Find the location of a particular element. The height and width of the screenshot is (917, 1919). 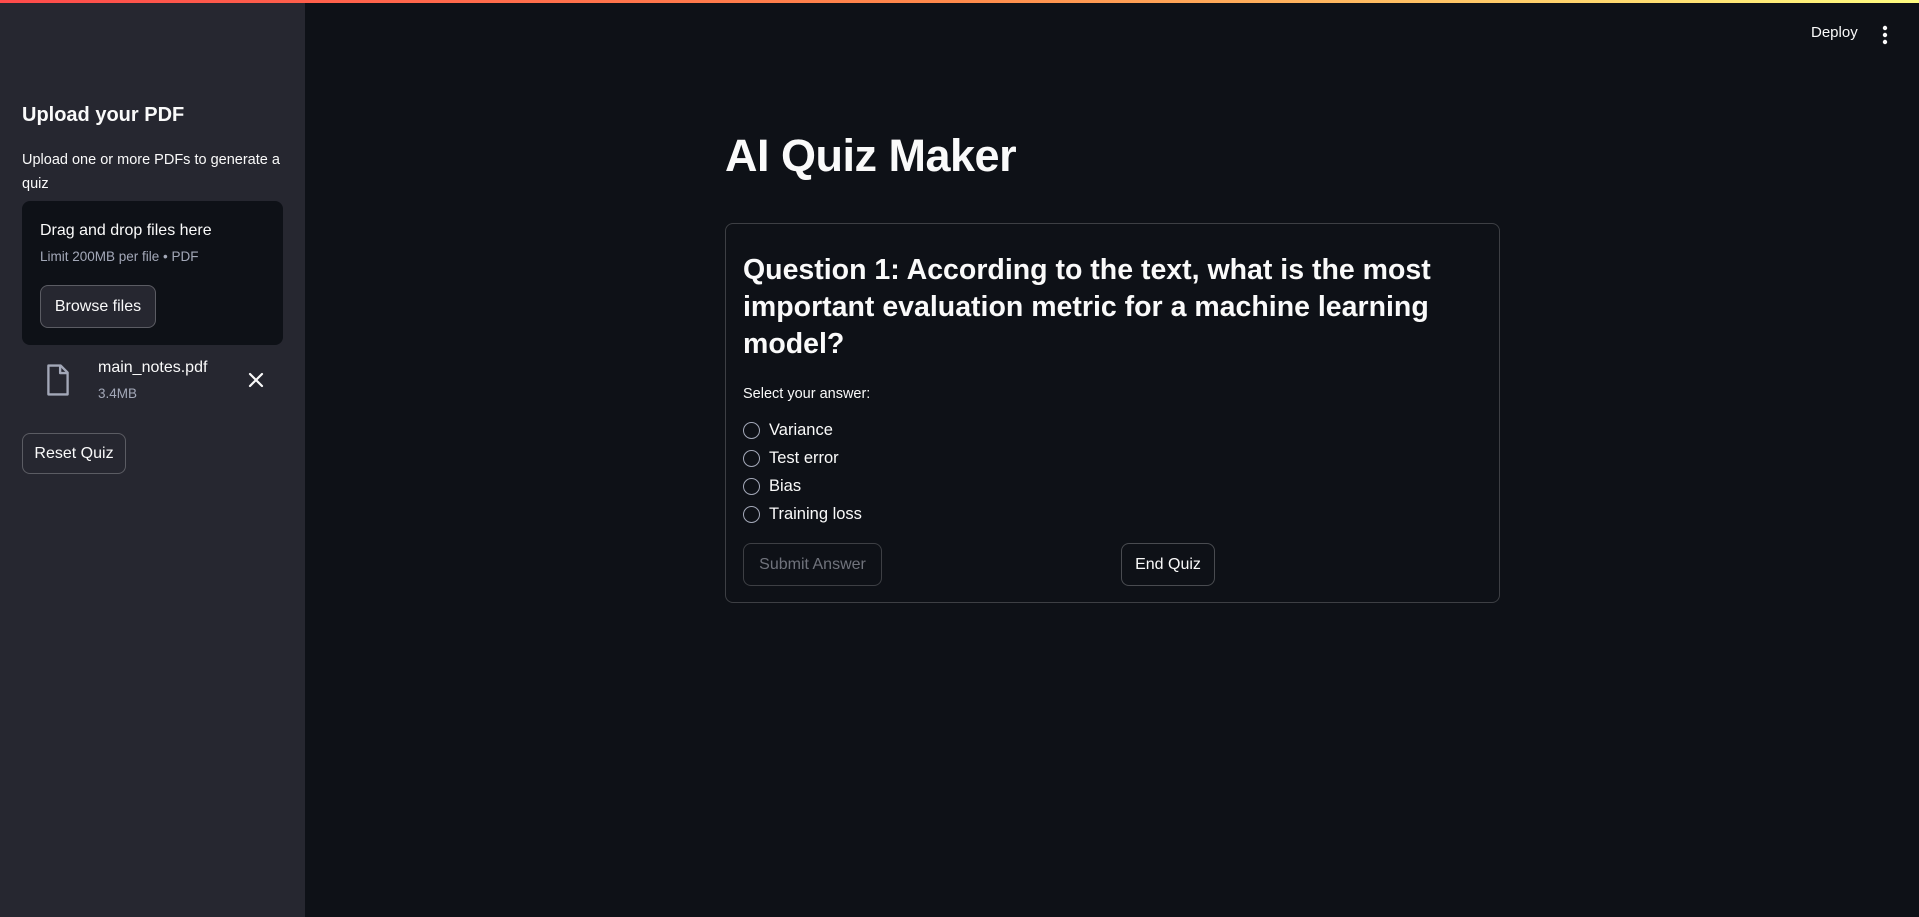

answer-prompt: Select your answer: is located at coordinates (807, 394).